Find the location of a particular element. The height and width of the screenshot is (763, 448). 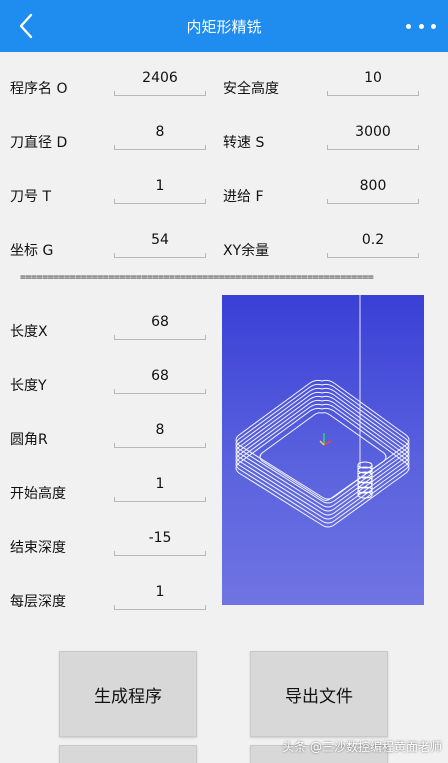

layer-depth-label: 每层深度 is located at coordinates (38, 602).